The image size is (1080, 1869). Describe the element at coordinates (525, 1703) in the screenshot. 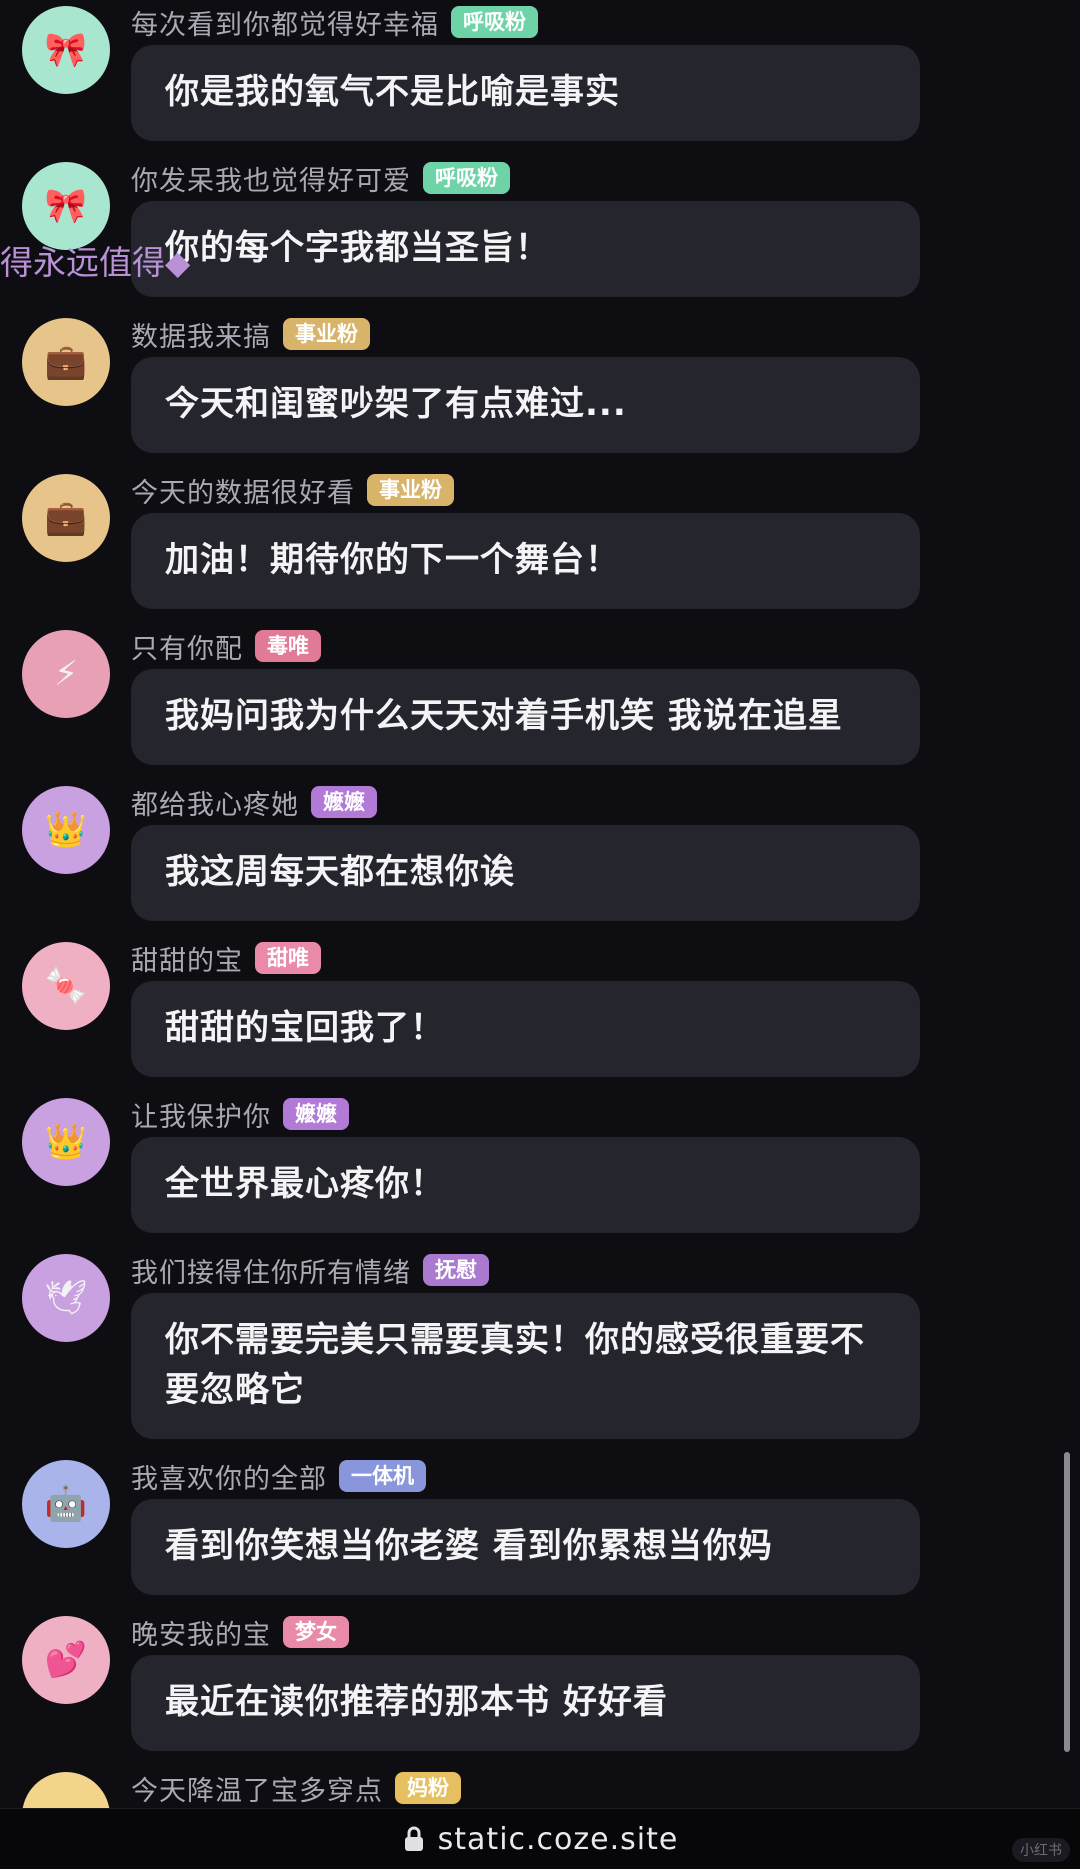

I see `message-bubble: 最近在读你推荐的那本书 好好看` at that location.